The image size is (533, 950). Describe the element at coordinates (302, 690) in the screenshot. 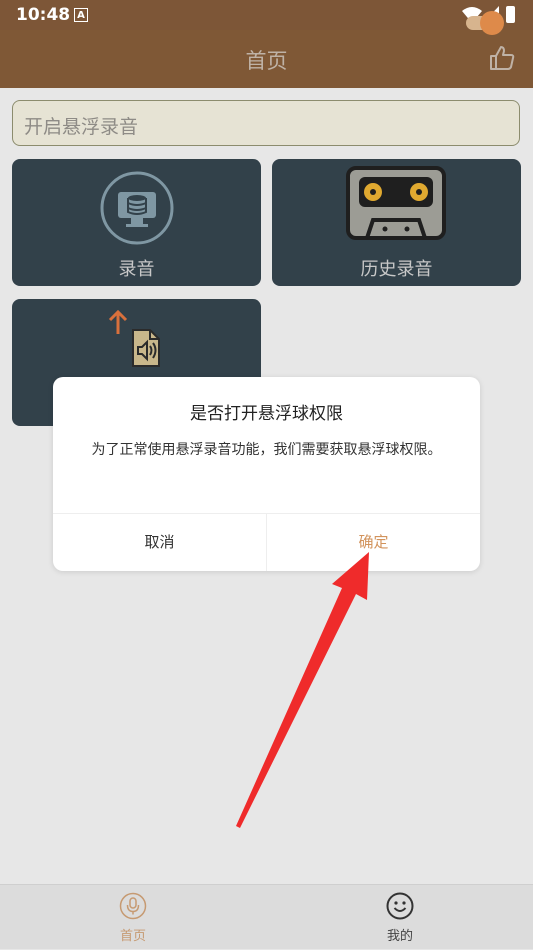

I see `annotation-arrow` at that location.